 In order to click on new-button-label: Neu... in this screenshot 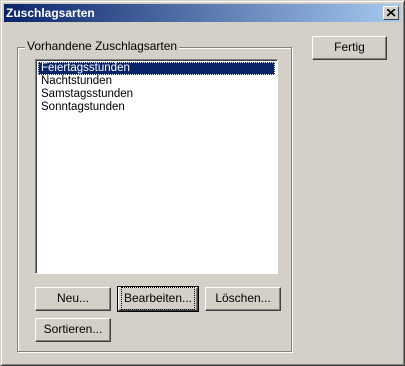, I will do `click(72, 298)`.